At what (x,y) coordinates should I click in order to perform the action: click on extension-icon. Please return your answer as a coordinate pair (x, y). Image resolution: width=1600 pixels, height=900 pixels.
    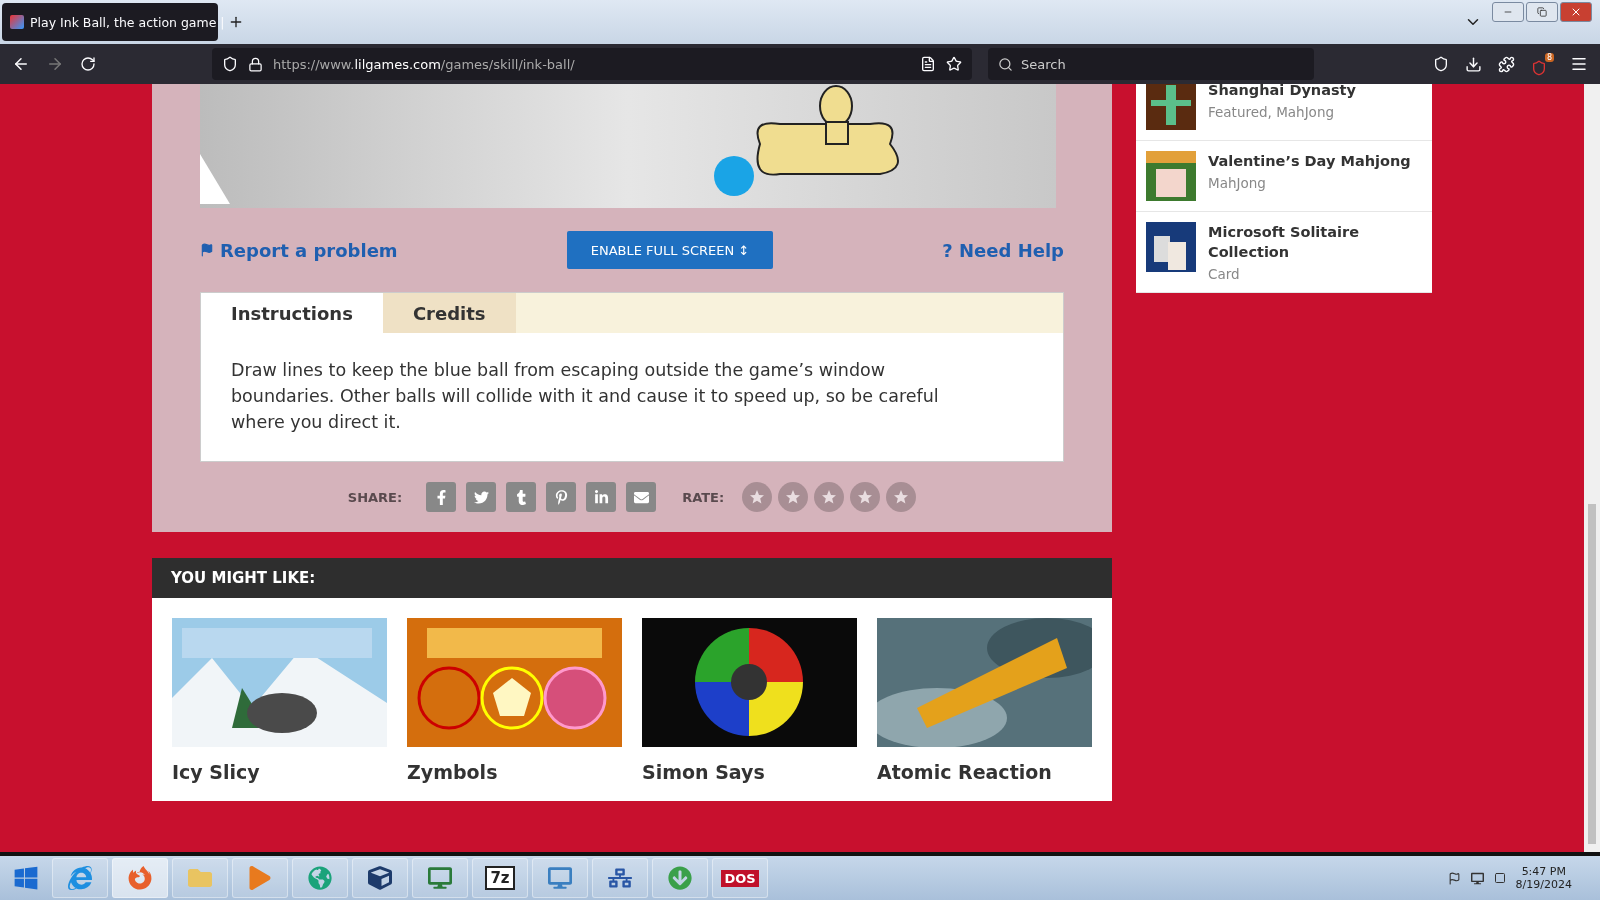
    Looking at the image, I should click on (1539, 67).